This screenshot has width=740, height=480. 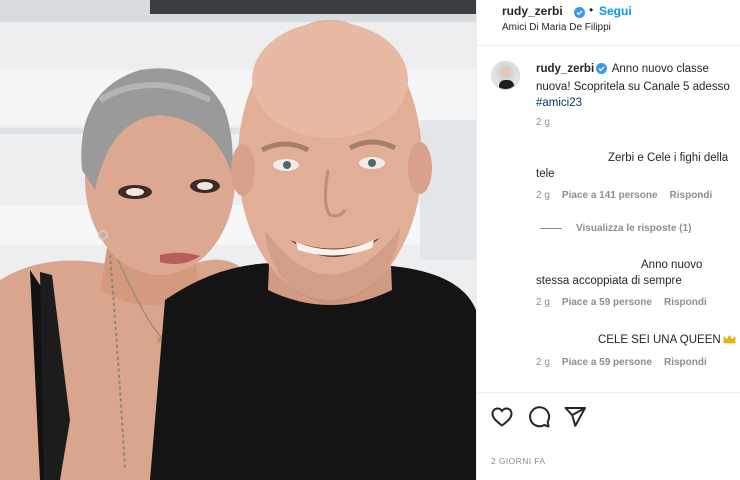 What do you see at coordinates (505, 75) in the screenshot?
I see `avatar` at bounding box center [505, 75].